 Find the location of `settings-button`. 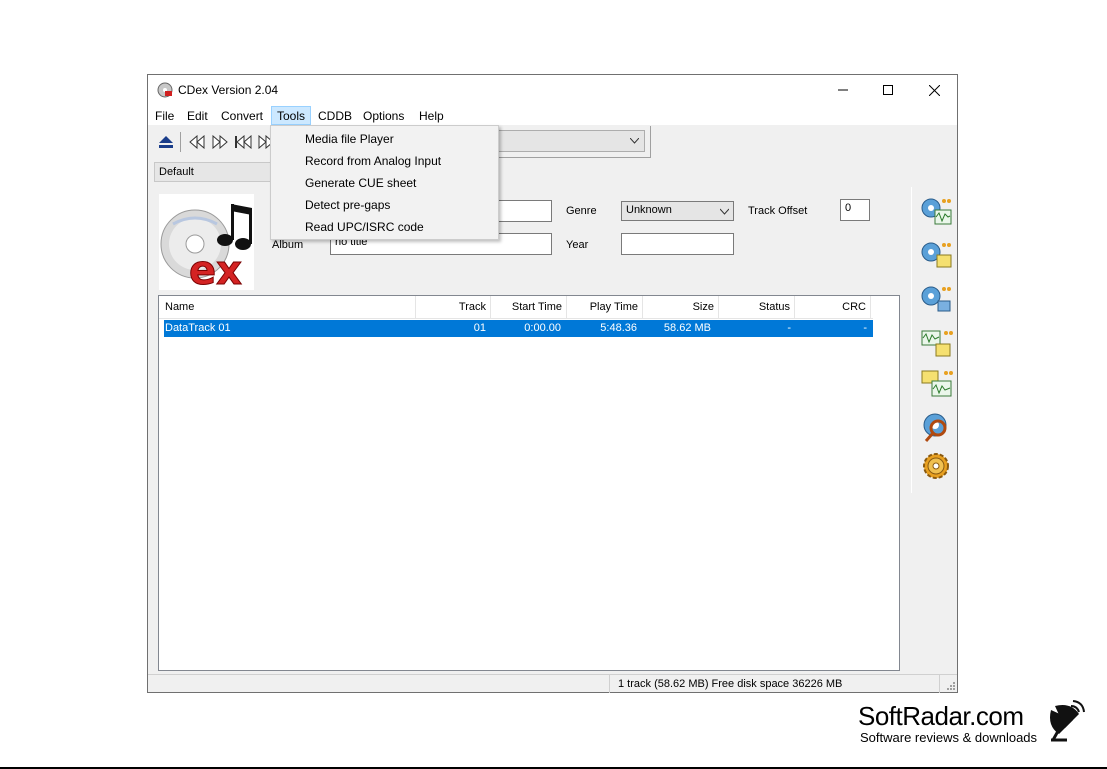

settings-button is located at coordinates (937, 466).